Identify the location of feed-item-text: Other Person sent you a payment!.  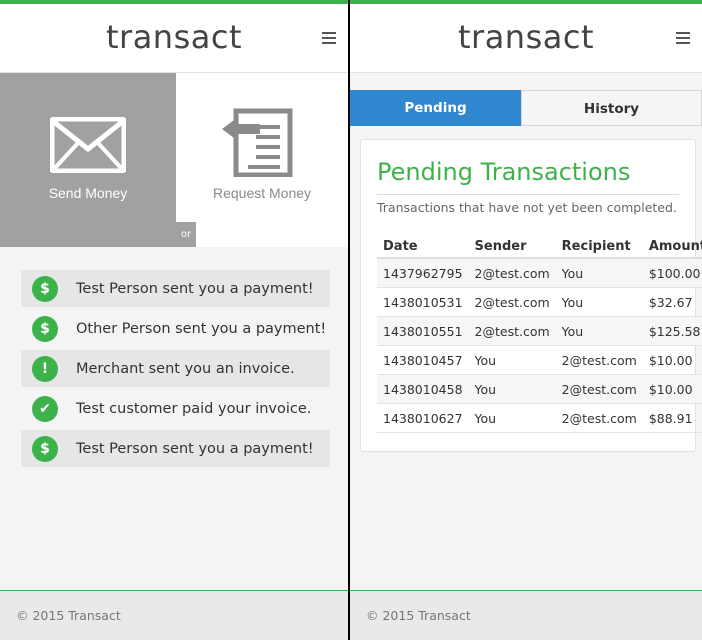
(201, 328).